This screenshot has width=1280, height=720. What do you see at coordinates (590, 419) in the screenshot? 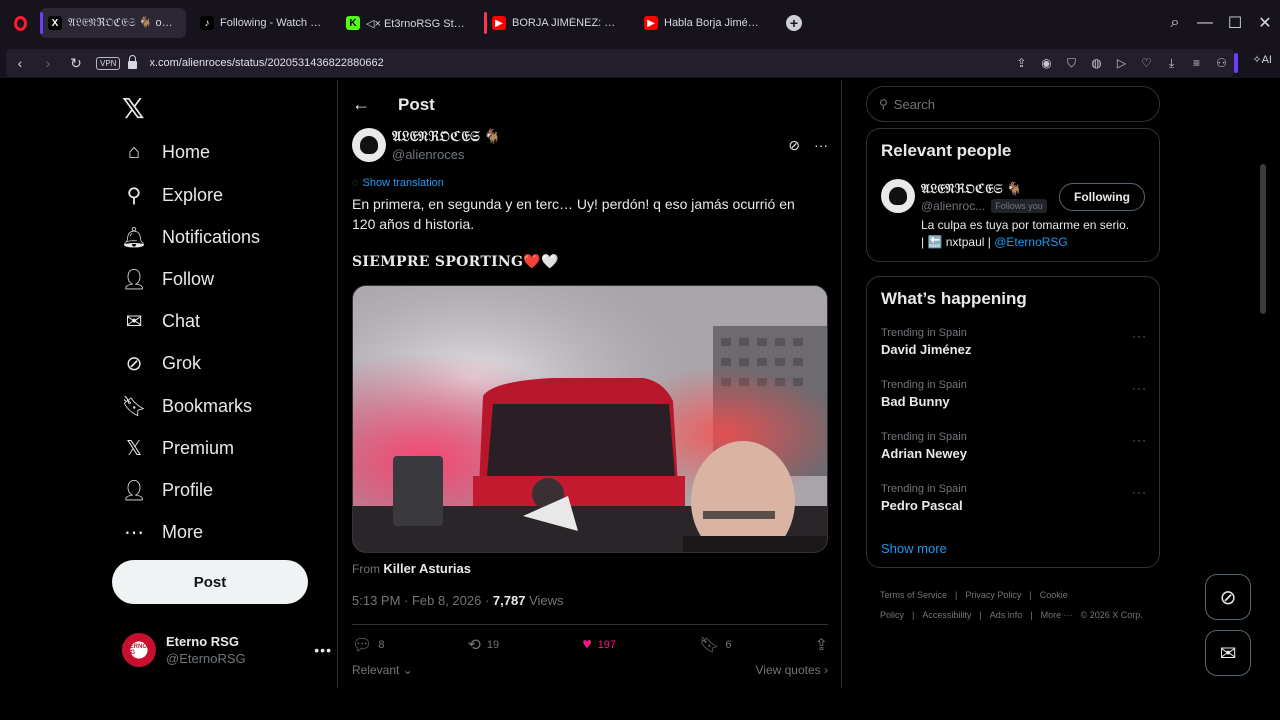
I see `post-media-image` at bounding box center [590, 419].